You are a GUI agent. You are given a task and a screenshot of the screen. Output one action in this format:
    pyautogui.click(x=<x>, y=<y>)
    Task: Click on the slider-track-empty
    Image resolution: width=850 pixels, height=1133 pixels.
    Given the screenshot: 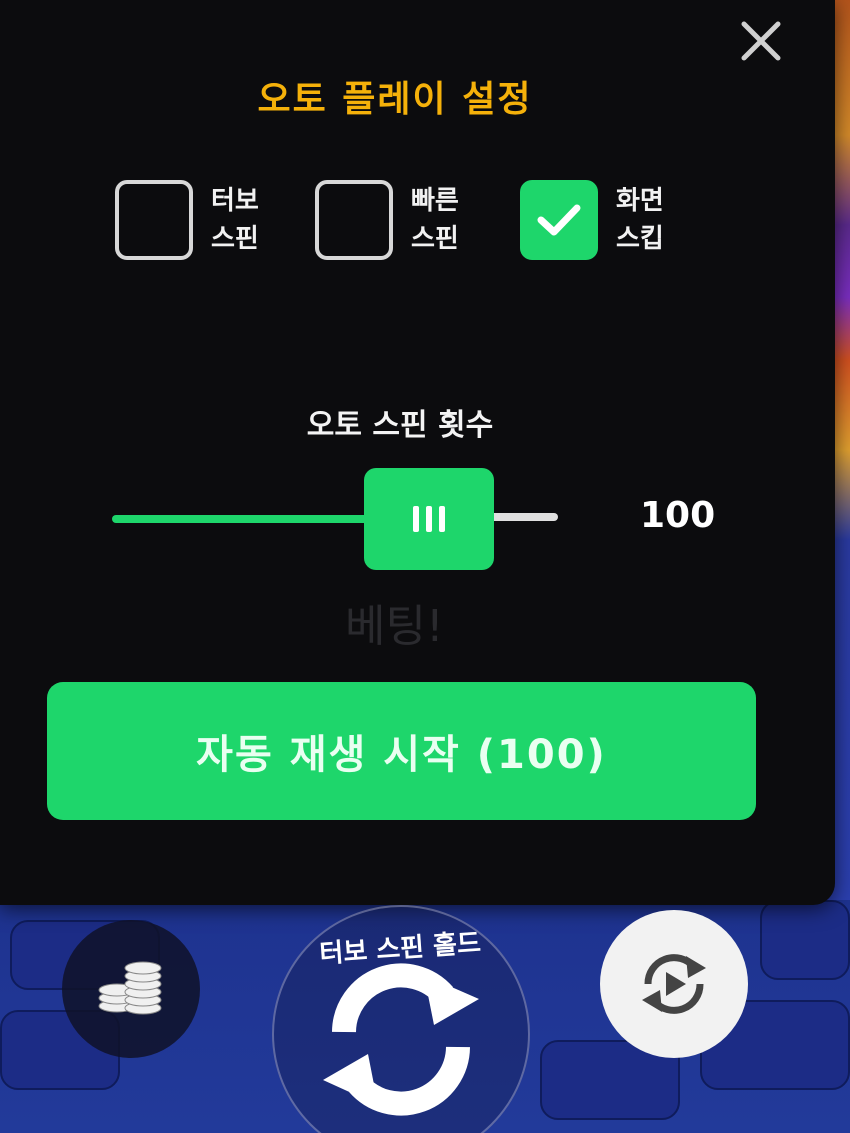 What is the action you would take?
    pyautogui.click(x=524, y=517)
    